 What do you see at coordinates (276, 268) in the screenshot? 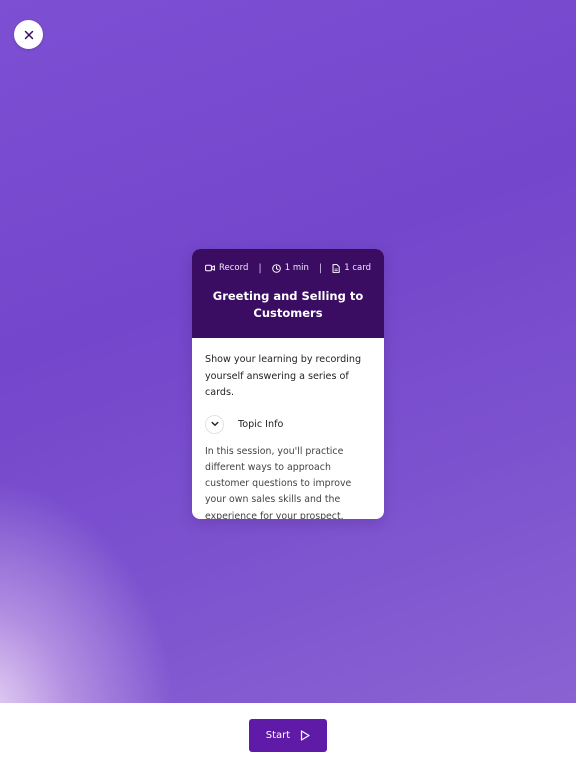
I see `clock-icon` at bounding box center [276, 268].